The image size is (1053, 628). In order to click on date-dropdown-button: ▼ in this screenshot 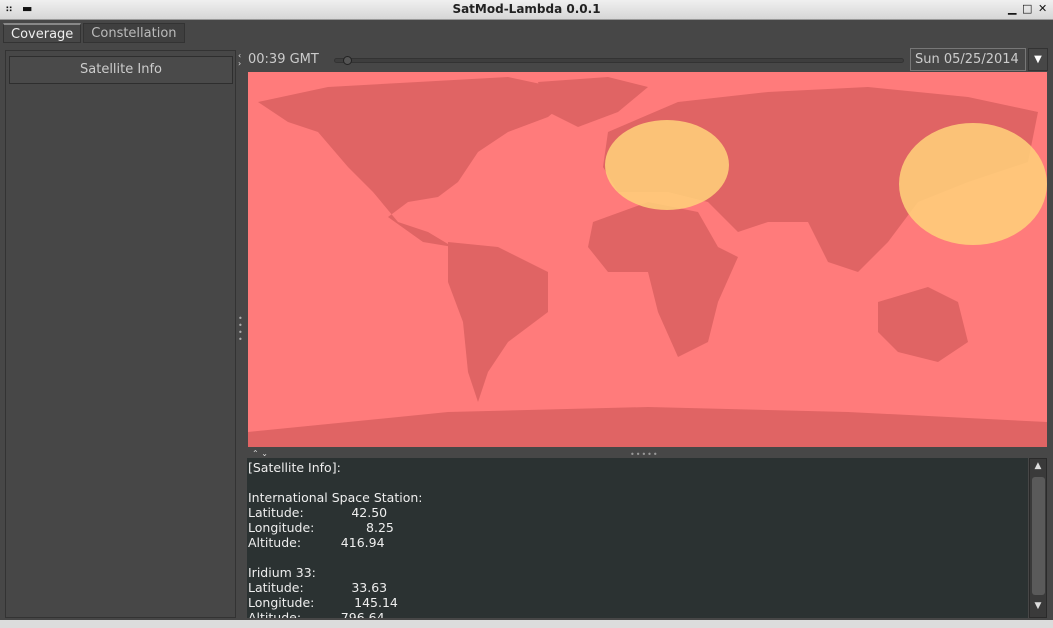, I will do `click(1038, 59)`.